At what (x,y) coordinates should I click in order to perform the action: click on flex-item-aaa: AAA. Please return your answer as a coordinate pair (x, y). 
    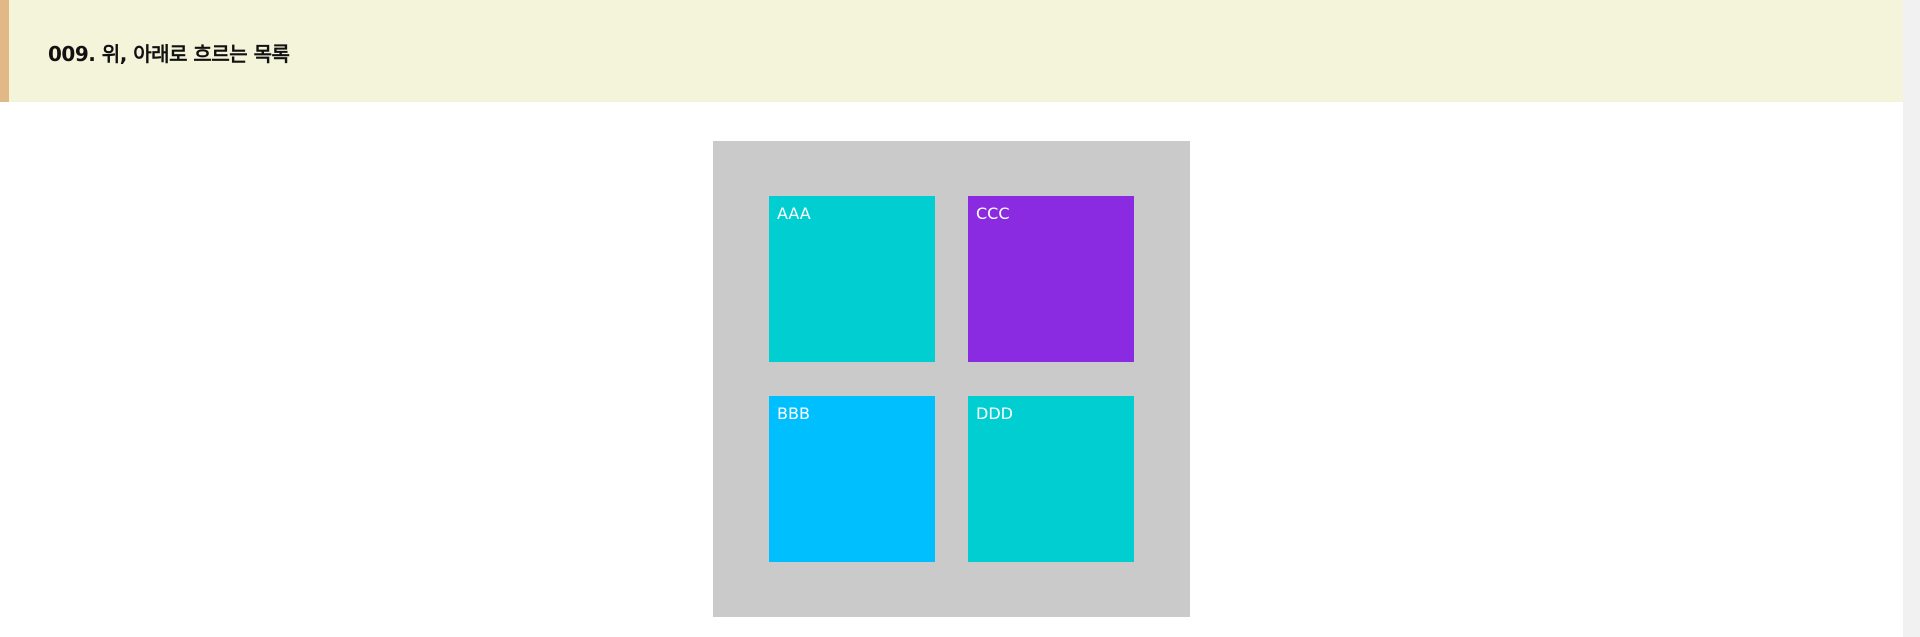
    Looking at the image, I should click on (852, 279).